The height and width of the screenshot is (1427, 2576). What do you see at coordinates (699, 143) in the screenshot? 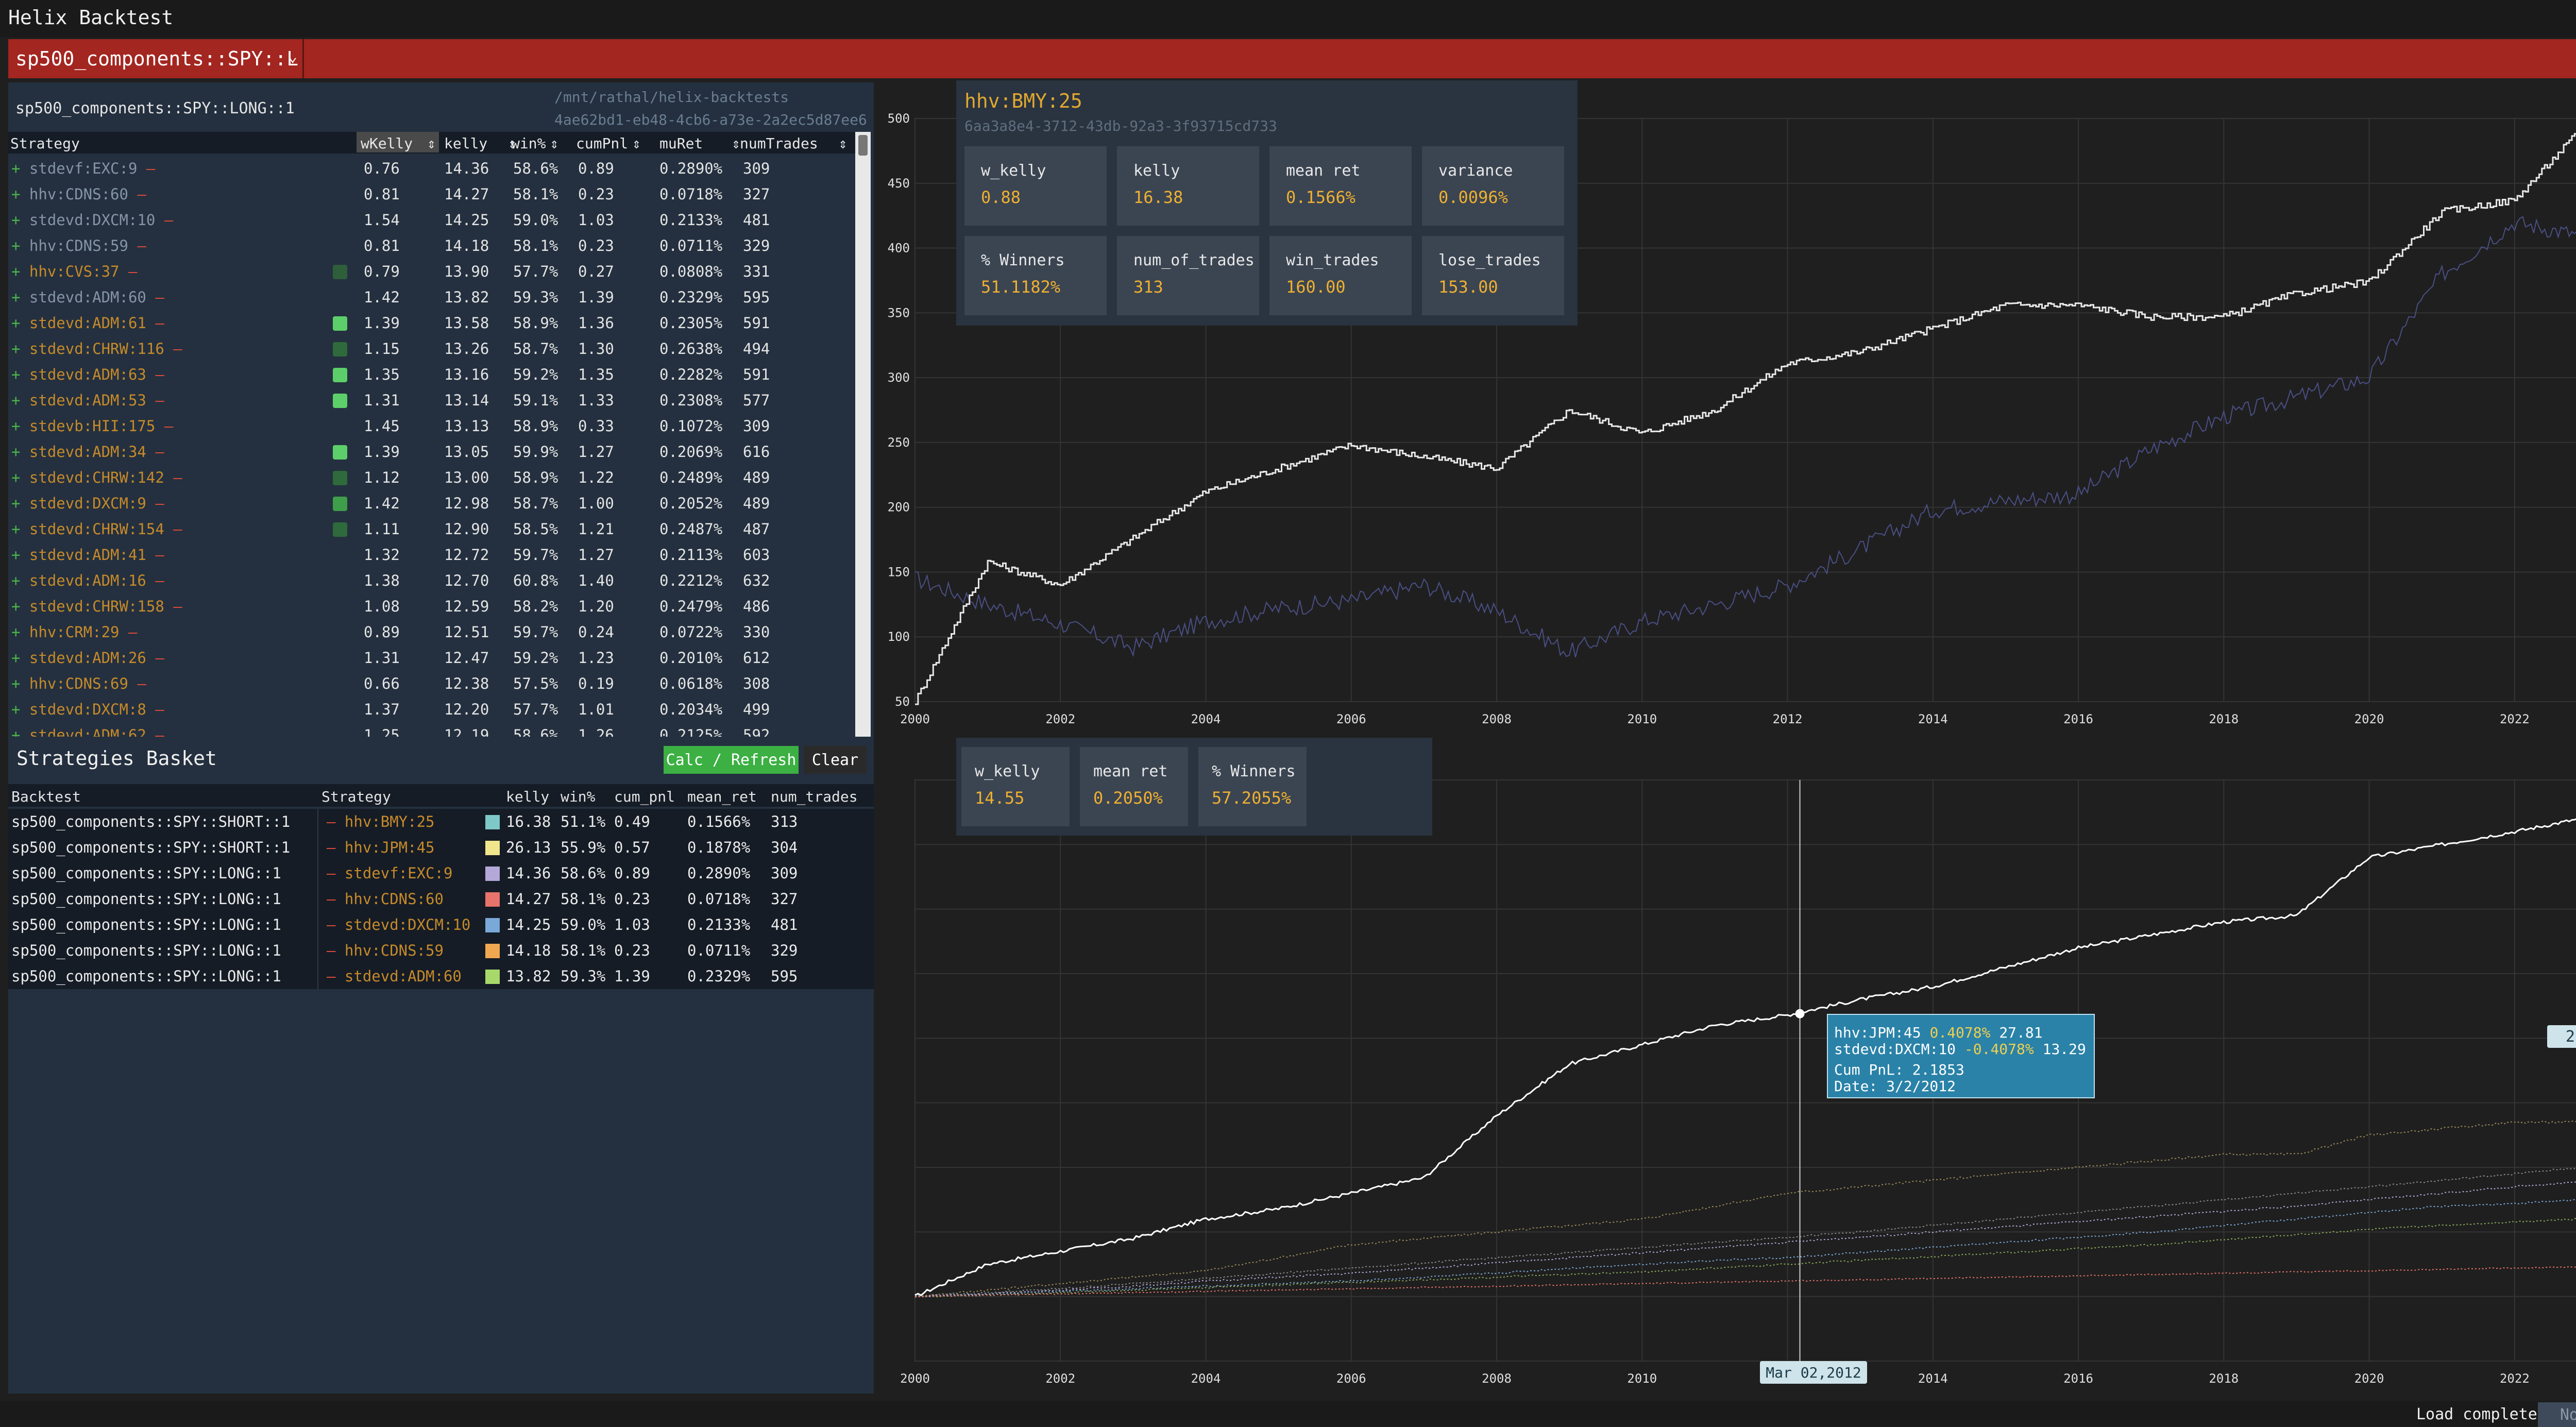
I see `col-muret: muRet ⇕` at bounding box center [699, 143].